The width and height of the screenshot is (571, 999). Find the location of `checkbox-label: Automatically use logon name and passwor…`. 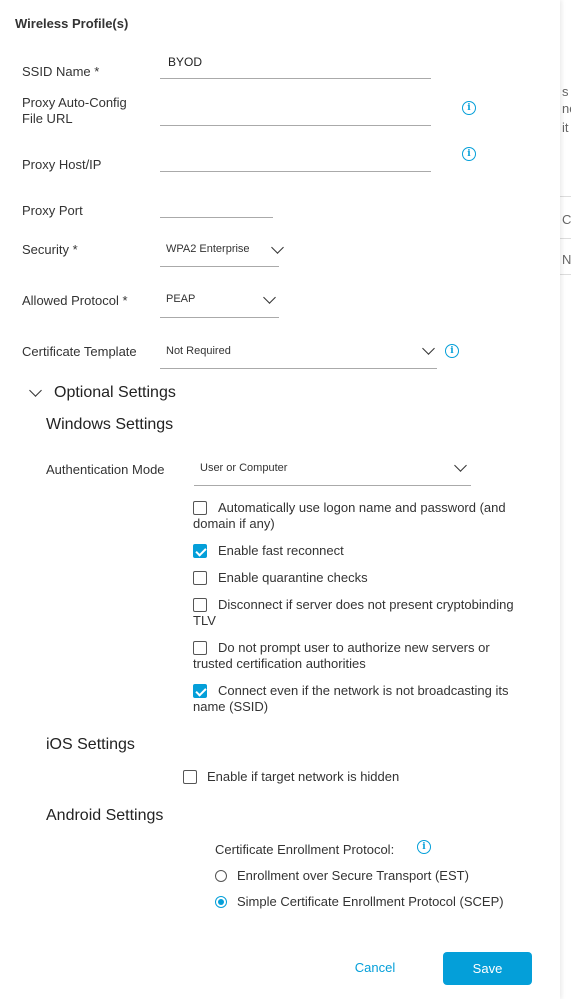

checkbox-label: Automatically use logon name and passwor… is located at coordinates (362, 507).